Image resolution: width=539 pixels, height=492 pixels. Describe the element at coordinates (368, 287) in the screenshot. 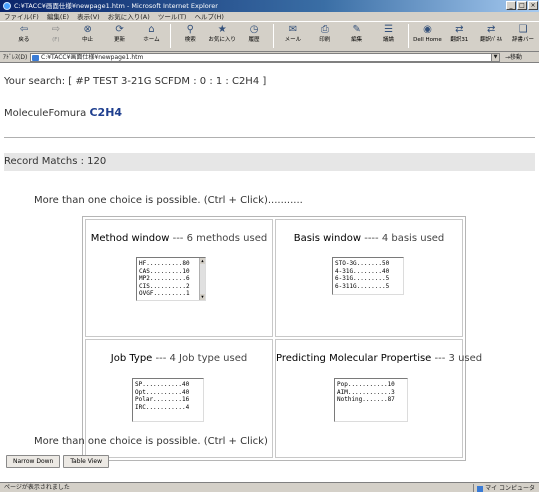

I see `list-option: 6-311G........5` at that location.